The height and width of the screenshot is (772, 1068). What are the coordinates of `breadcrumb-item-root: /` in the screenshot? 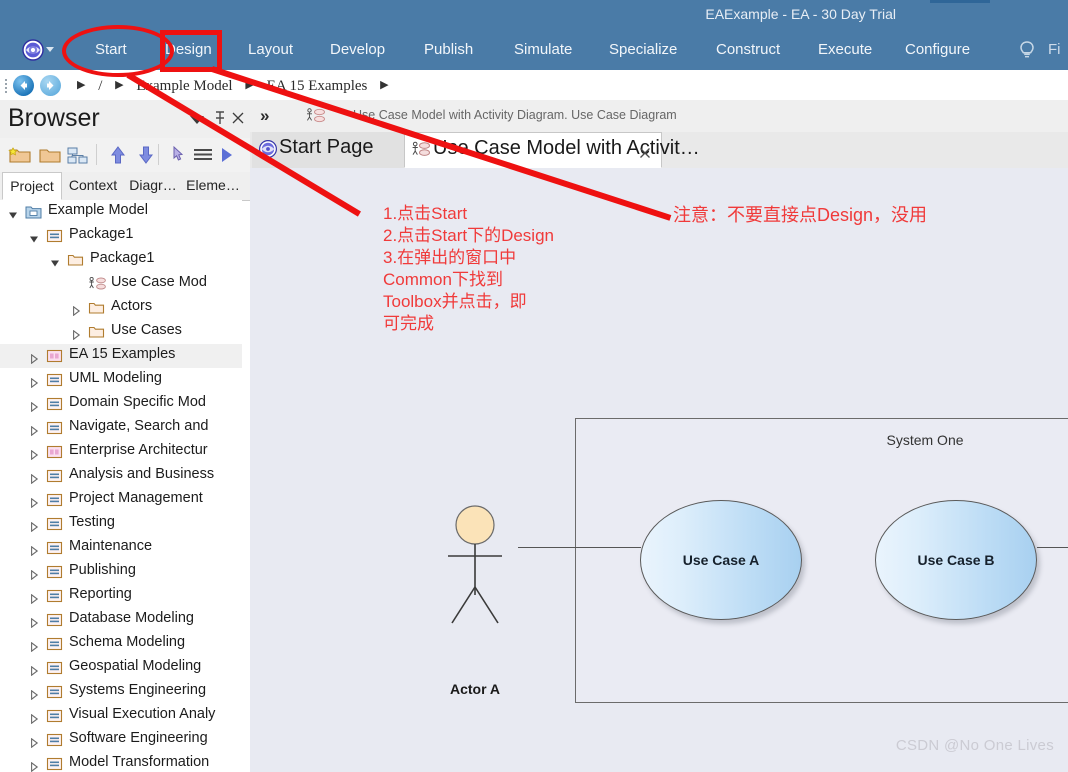 It's located at (100, 86).